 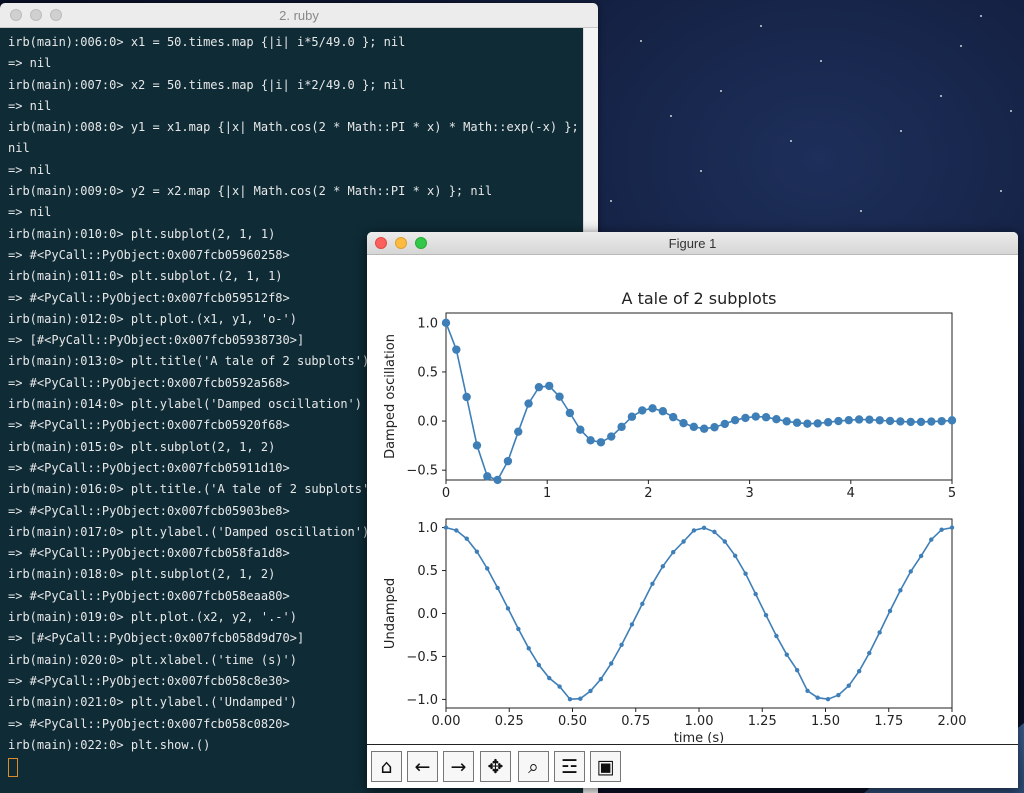 I want to click on forward-arrow-button: →, so click(x=458, y=766).